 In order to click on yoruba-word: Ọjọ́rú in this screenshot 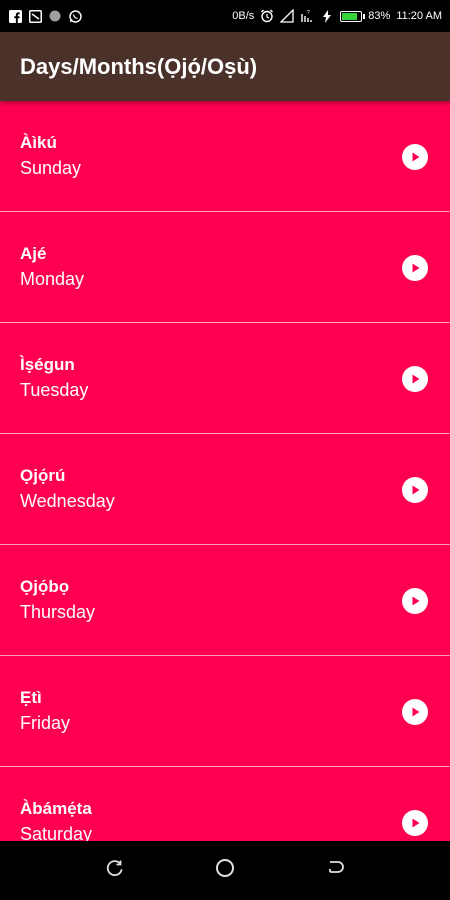, I will do `click(43, 475)`.